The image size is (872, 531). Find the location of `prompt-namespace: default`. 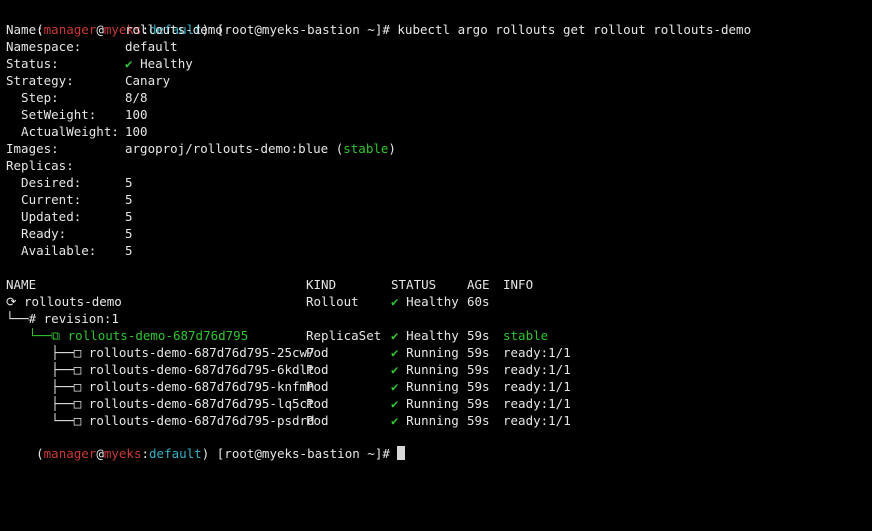

prompt-namespace: default is located at coordinates (175, 453).